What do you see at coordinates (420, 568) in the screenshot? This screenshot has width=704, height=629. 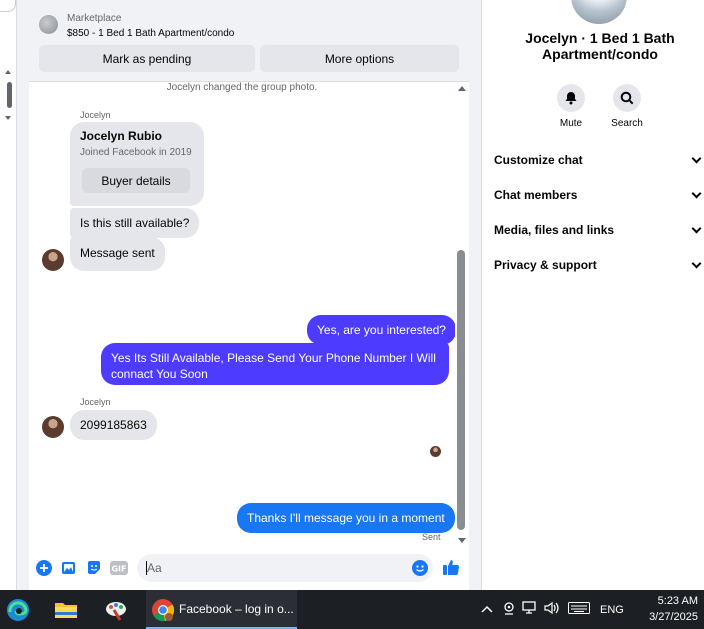 I see `emoji-icon` at bounding box center [420, 568].